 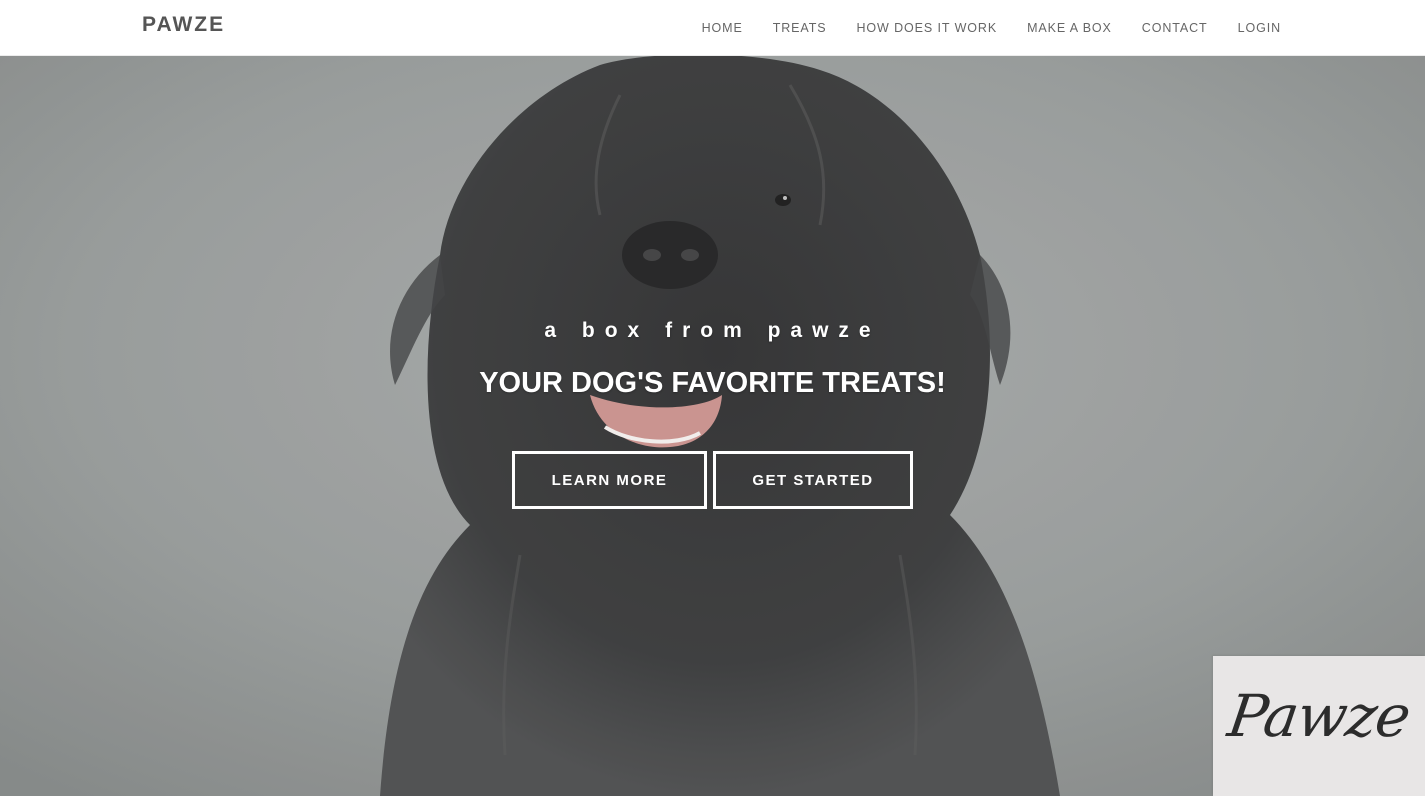 What do you see at coordinates (712, 480) in the screenshot?
I see `hero-buttons: LEARN MORE GET STARTED` at bounding box center [712, 480].